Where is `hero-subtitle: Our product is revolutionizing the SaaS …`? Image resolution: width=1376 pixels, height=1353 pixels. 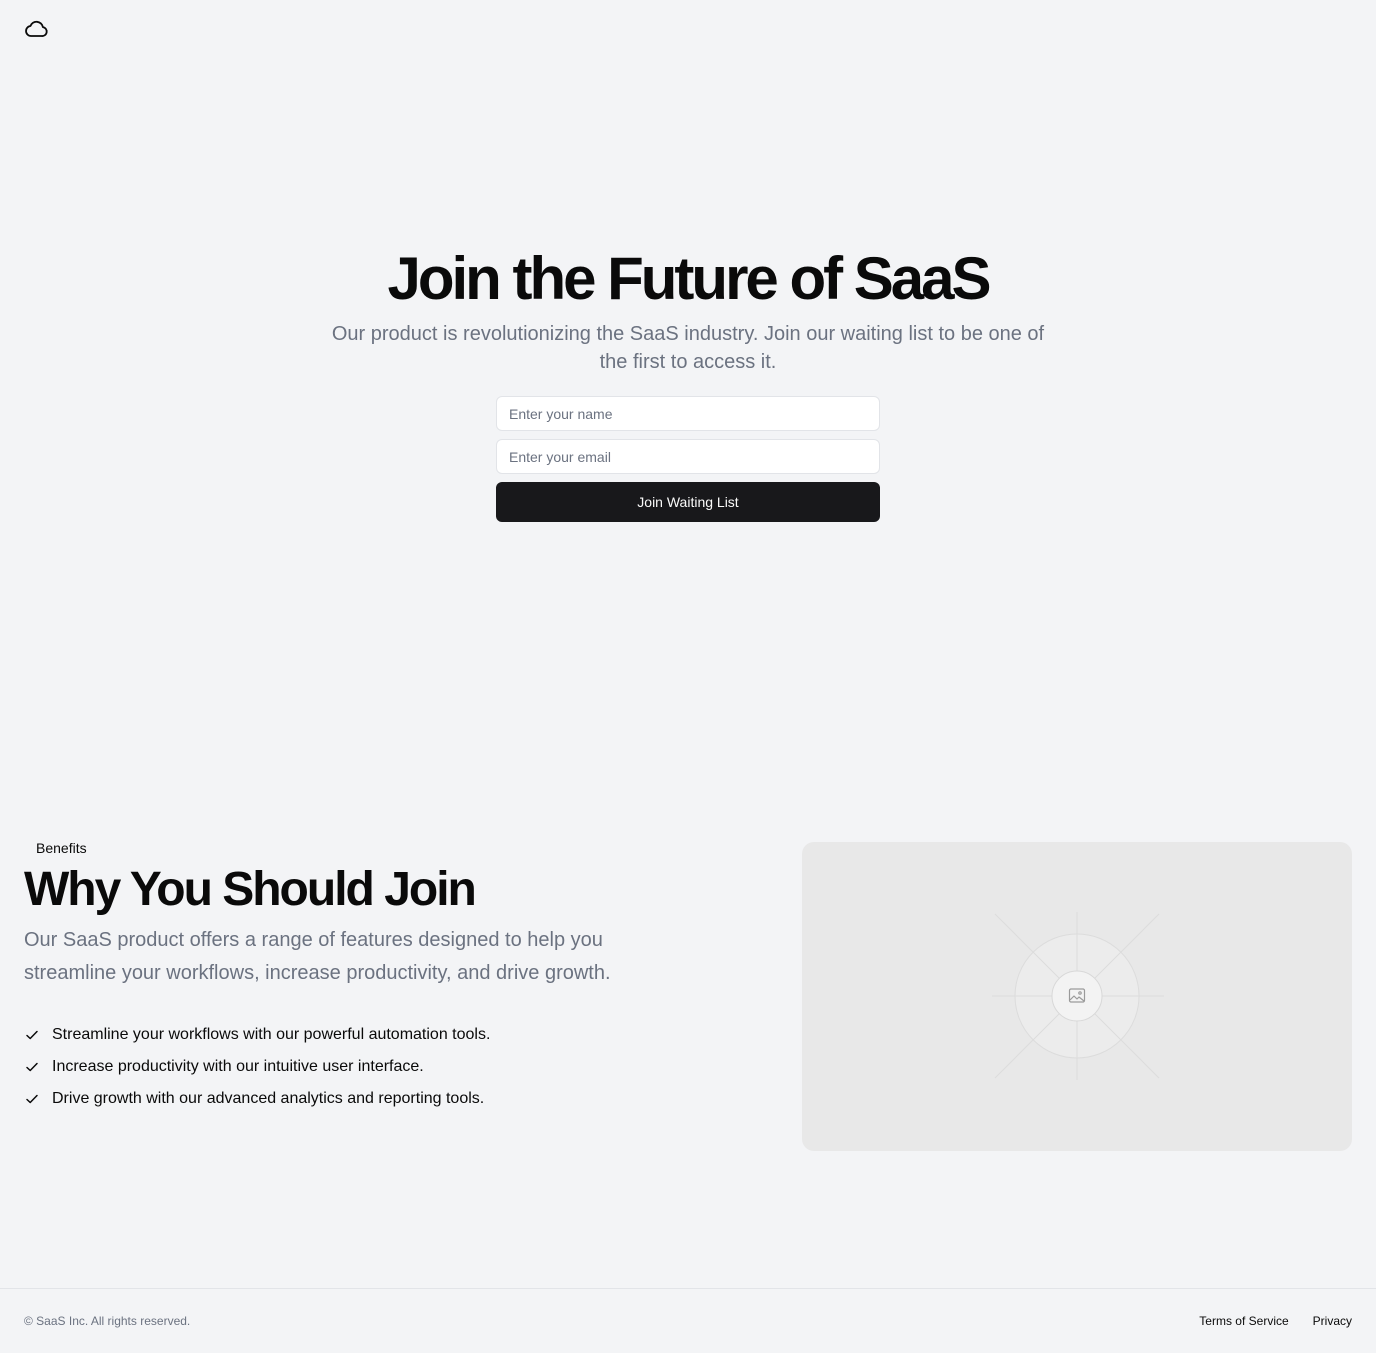 hero-subtitle: Our product is revolutionizing the SaaS … is located at coordinates (688, 348).